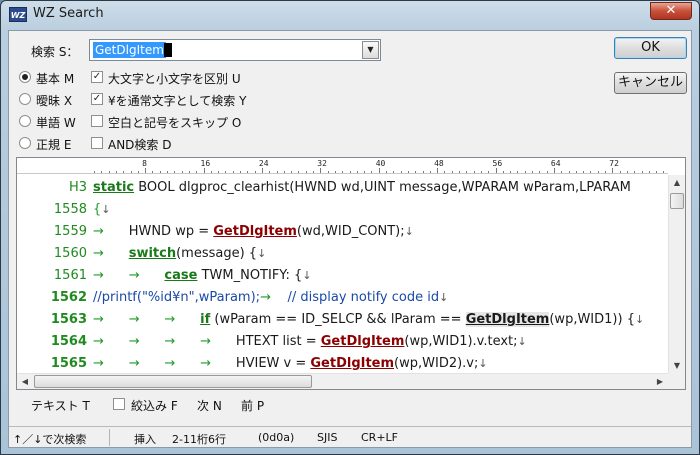  What do you see at coordinates (676, 274) in the screenshot?
I see `vertical-scrollbar: ▲ ▼` at bounding box center [676, 274].